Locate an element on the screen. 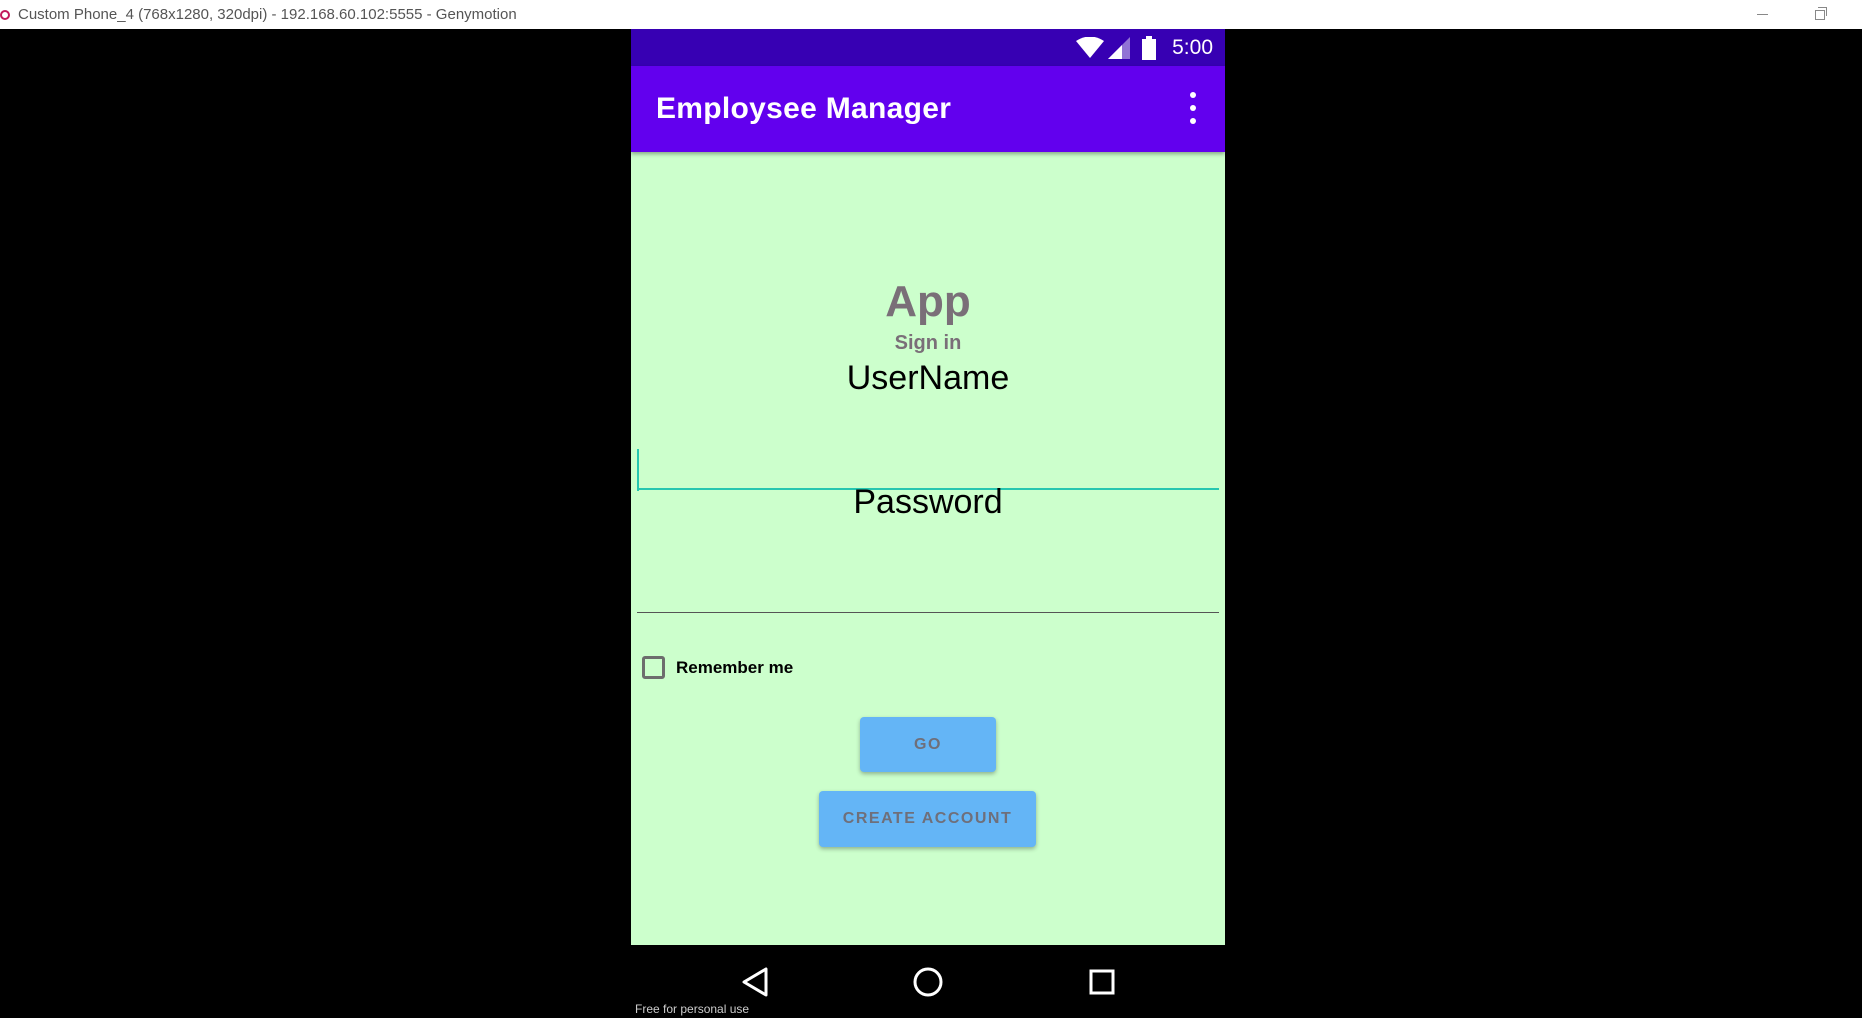 Image resolution: width=1867 pixels, height=1018 pixels. app-title: Employsee Manager is located at coordinates (804, 108).